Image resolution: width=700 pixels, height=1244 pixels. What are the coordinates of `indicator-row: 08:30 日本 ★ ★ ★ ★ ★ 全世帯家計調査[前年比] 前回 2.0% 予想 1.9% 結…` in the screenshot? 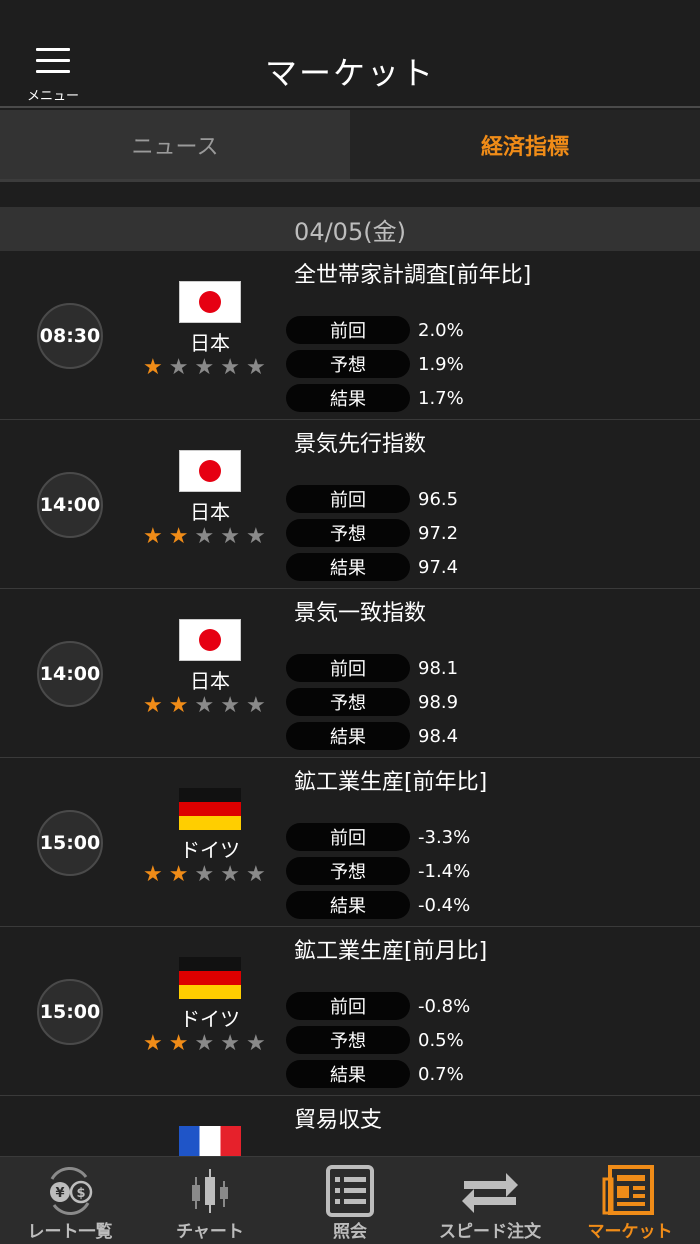 It's located at (350, 335).